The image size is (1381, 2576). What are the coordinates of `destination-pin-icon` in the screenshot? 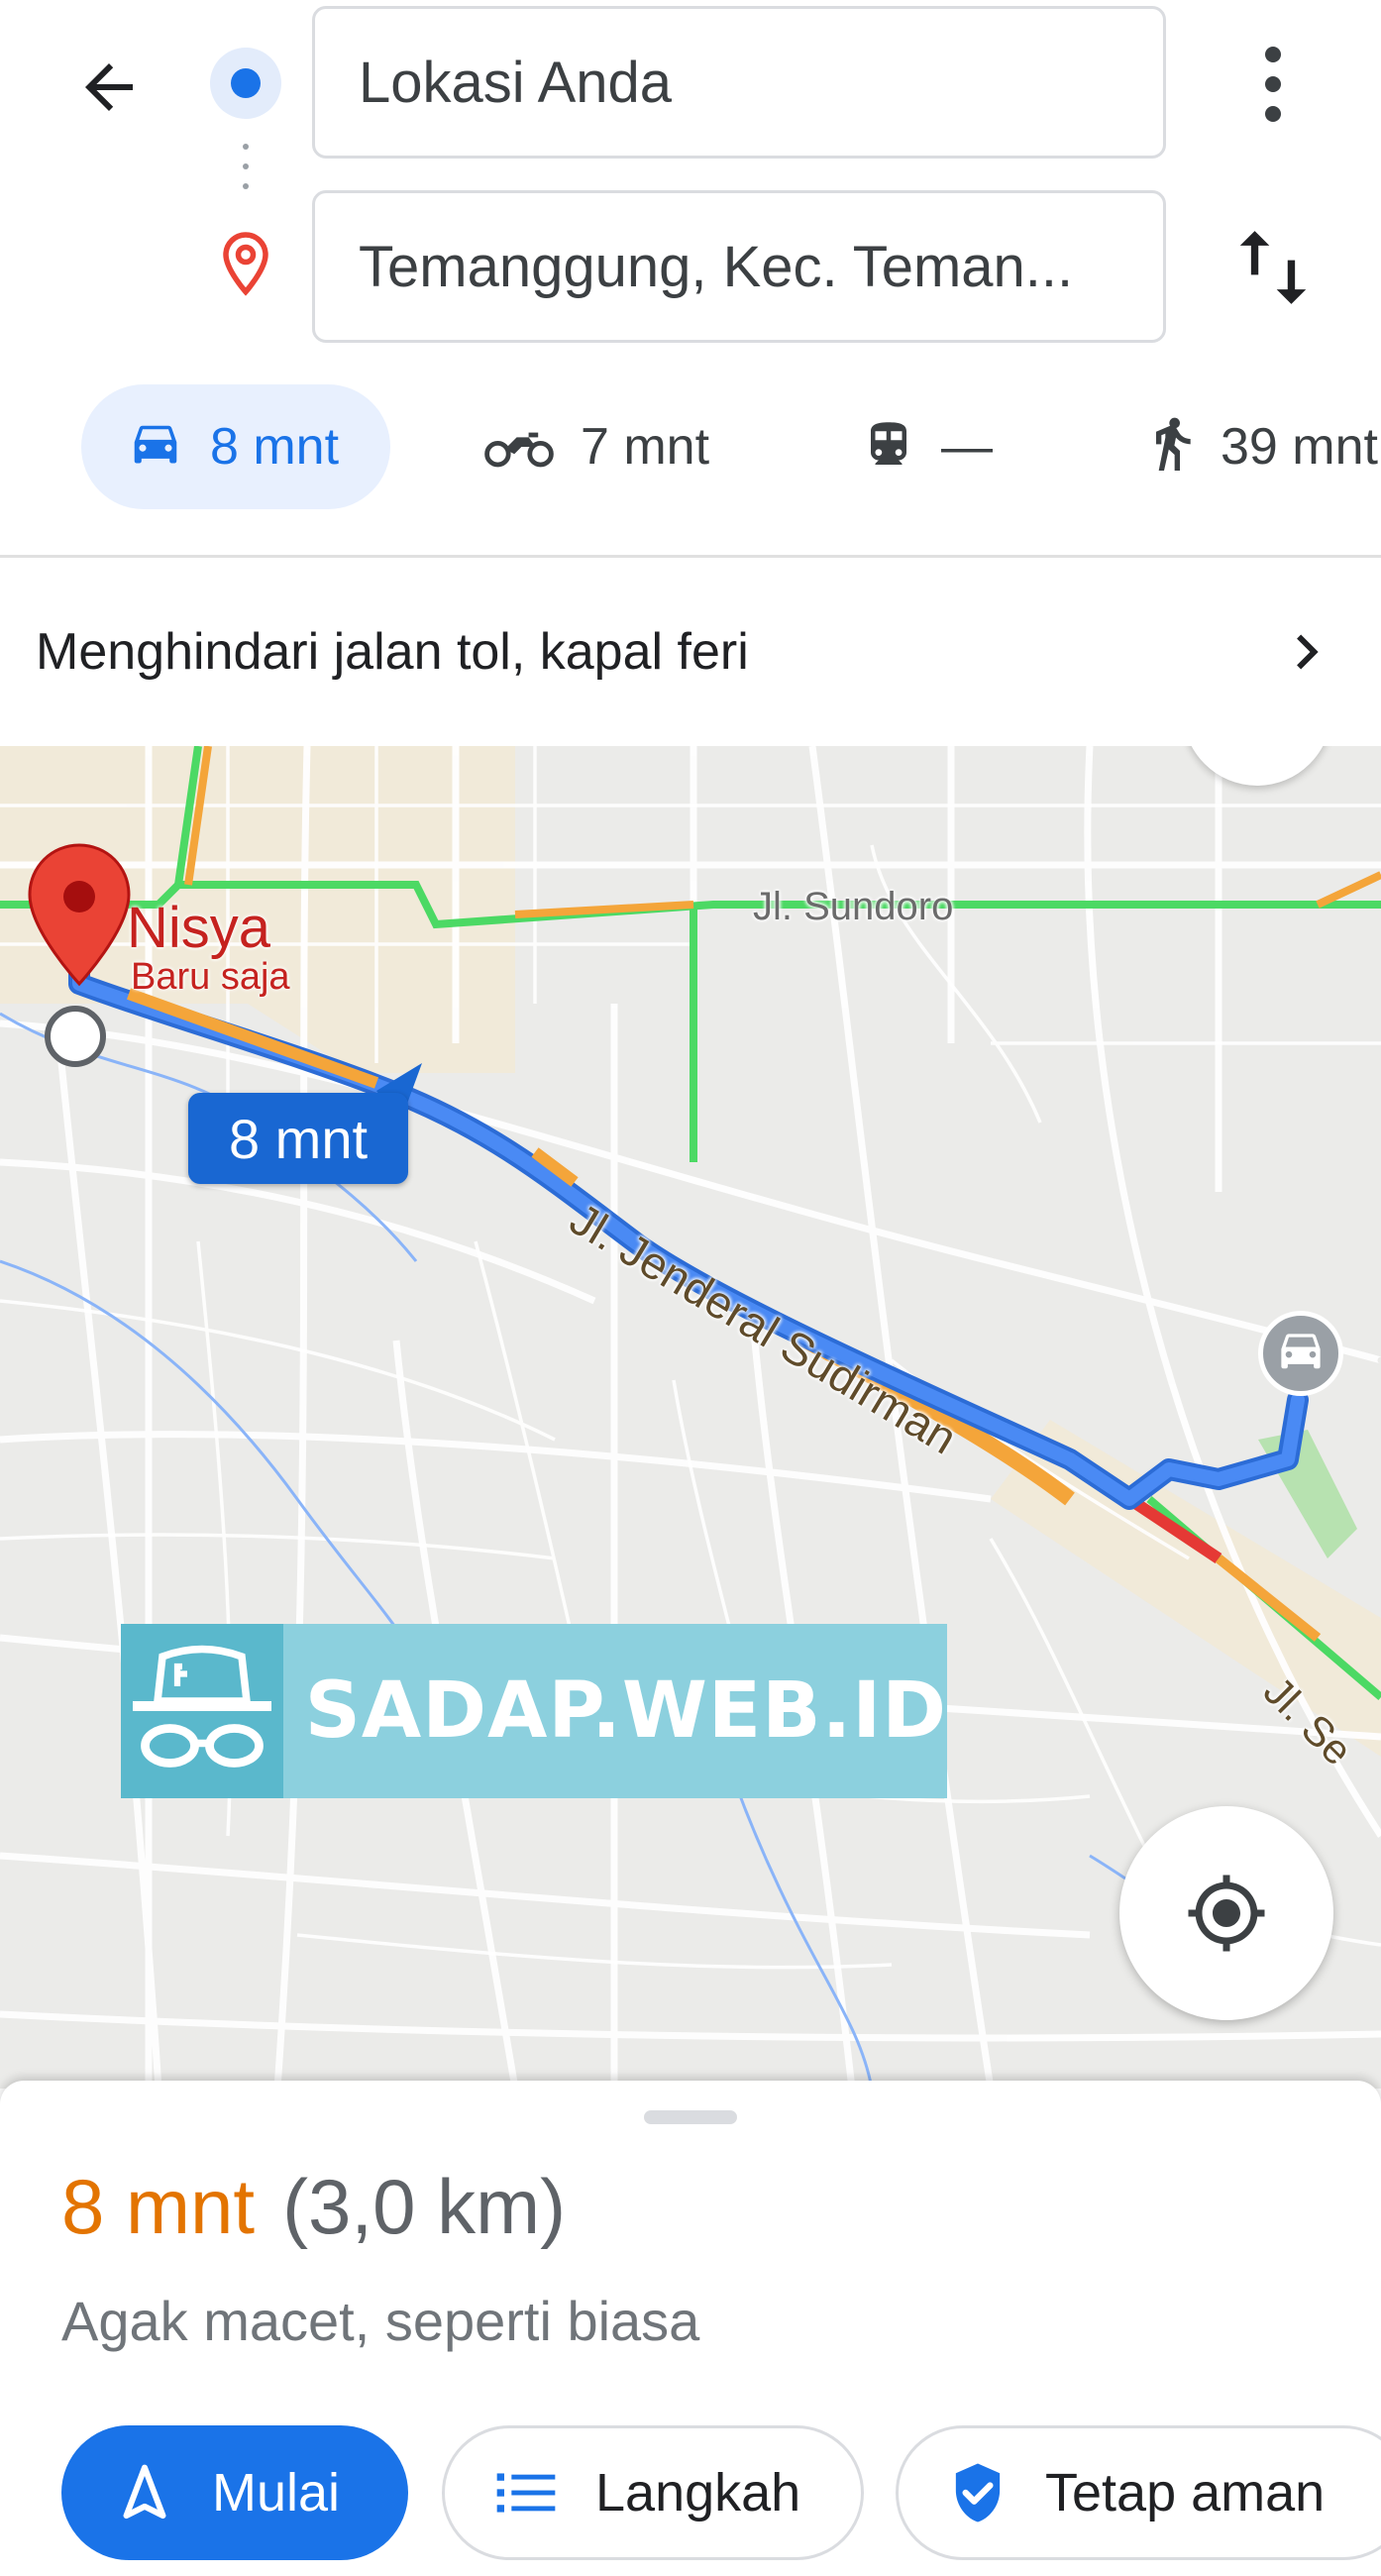 It's located at (246, 264).